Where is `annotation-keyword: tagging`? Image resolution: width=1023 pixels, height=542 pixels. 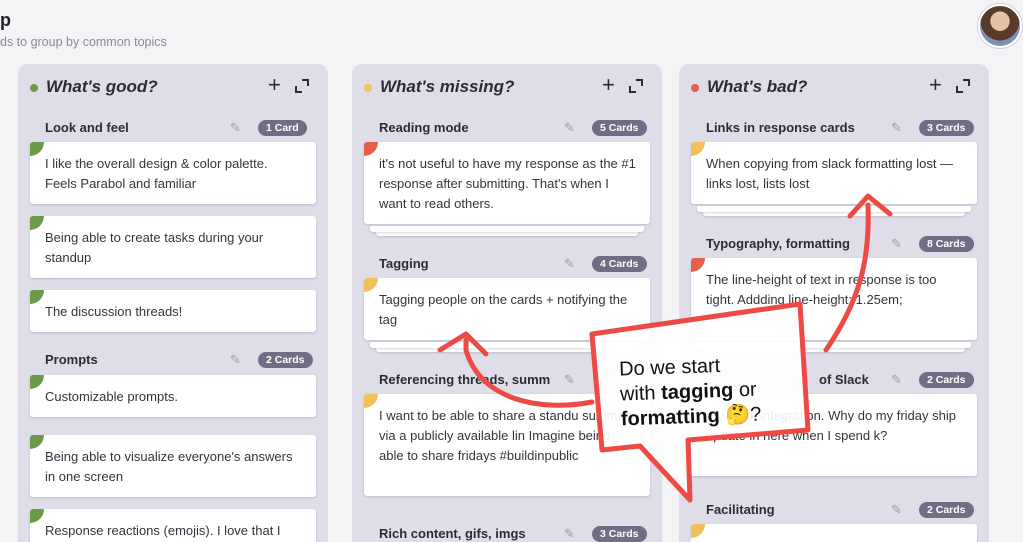
annotation-keyword: tagging is located at coordinates (697, 392).